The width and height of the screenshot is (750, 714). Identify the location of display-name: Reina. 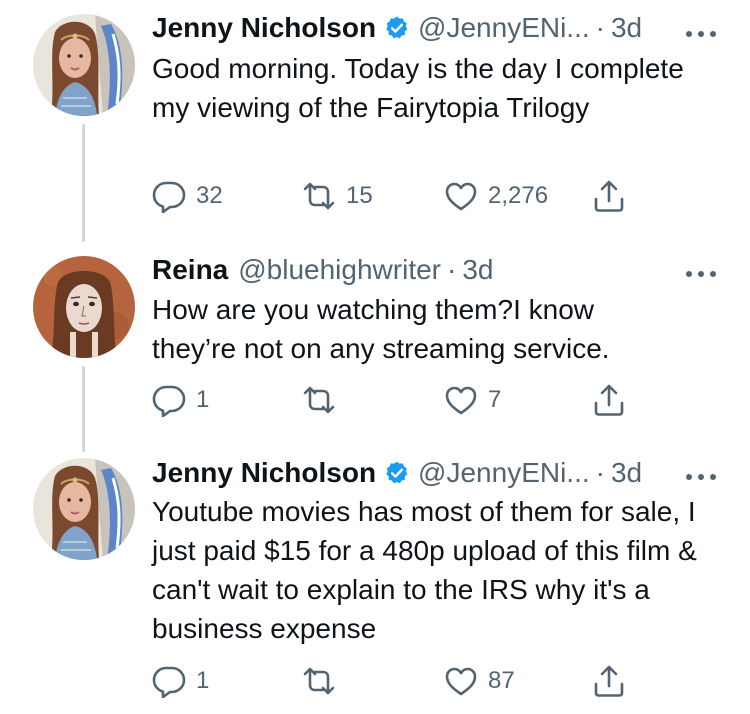
(190, 270).